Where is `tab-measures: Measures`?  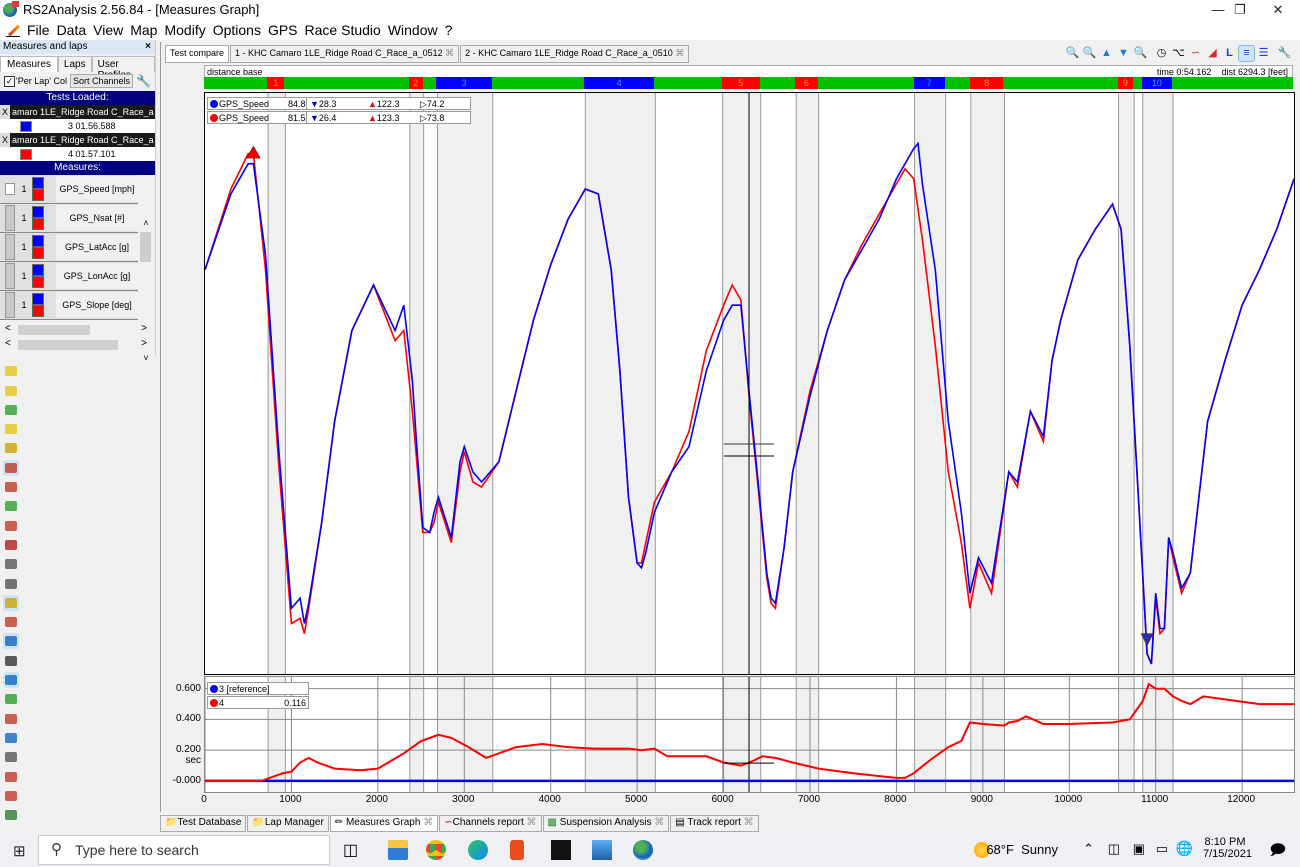
tab-measures: Measures is located at coordinates (29, 64).